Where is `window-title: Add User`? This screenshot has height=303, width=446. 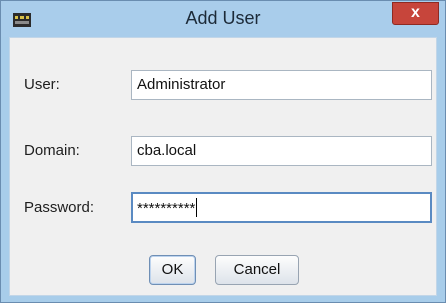
window-title: Add User is located at coordinates (223, 18).